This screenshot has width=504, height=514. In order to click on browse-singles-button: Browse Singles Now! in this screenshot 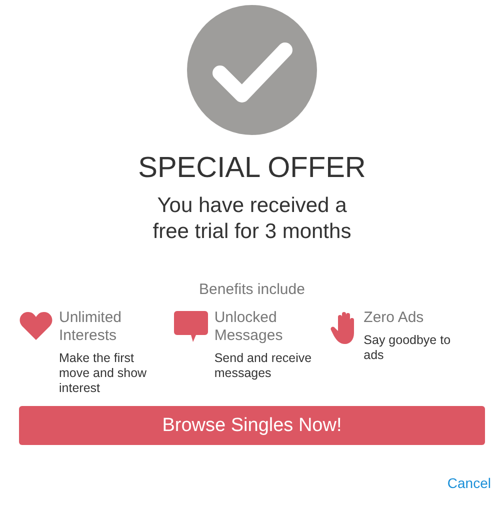, I will do `click(252, 425)`.